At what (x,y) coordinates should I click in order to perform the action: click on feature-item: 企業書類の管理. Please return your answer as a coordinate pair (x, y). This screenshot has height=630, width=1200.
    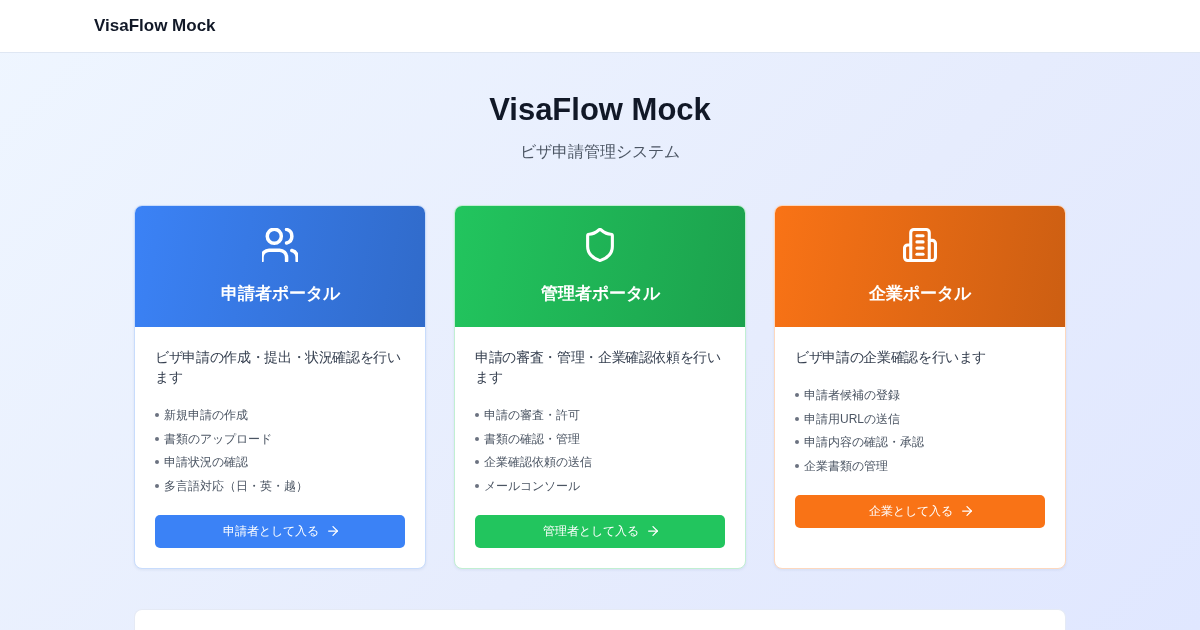
    Looking at the image, I should click on (846, 466).